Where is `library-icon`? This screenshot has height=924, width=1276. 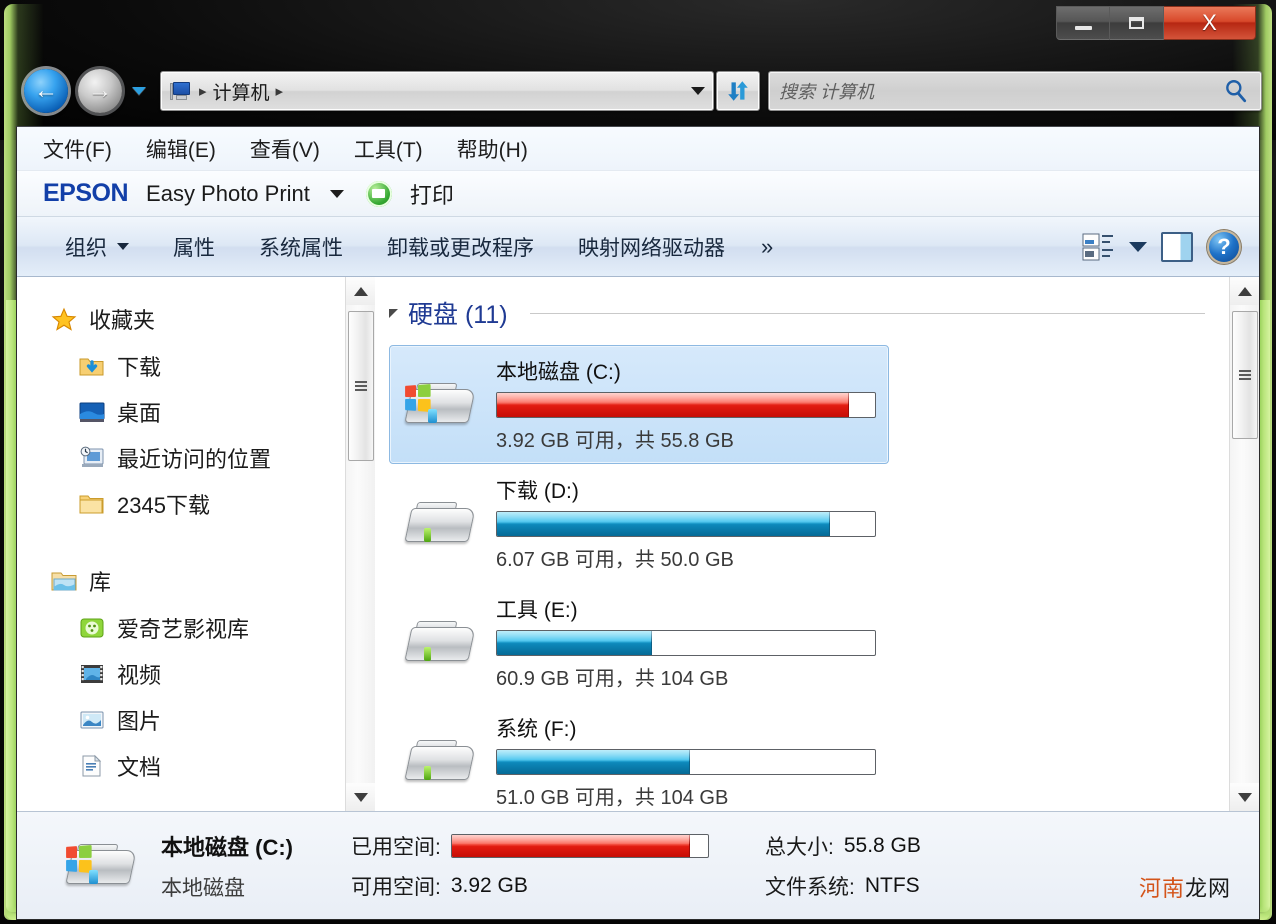
library-icon is located at coordinates (64, 581).